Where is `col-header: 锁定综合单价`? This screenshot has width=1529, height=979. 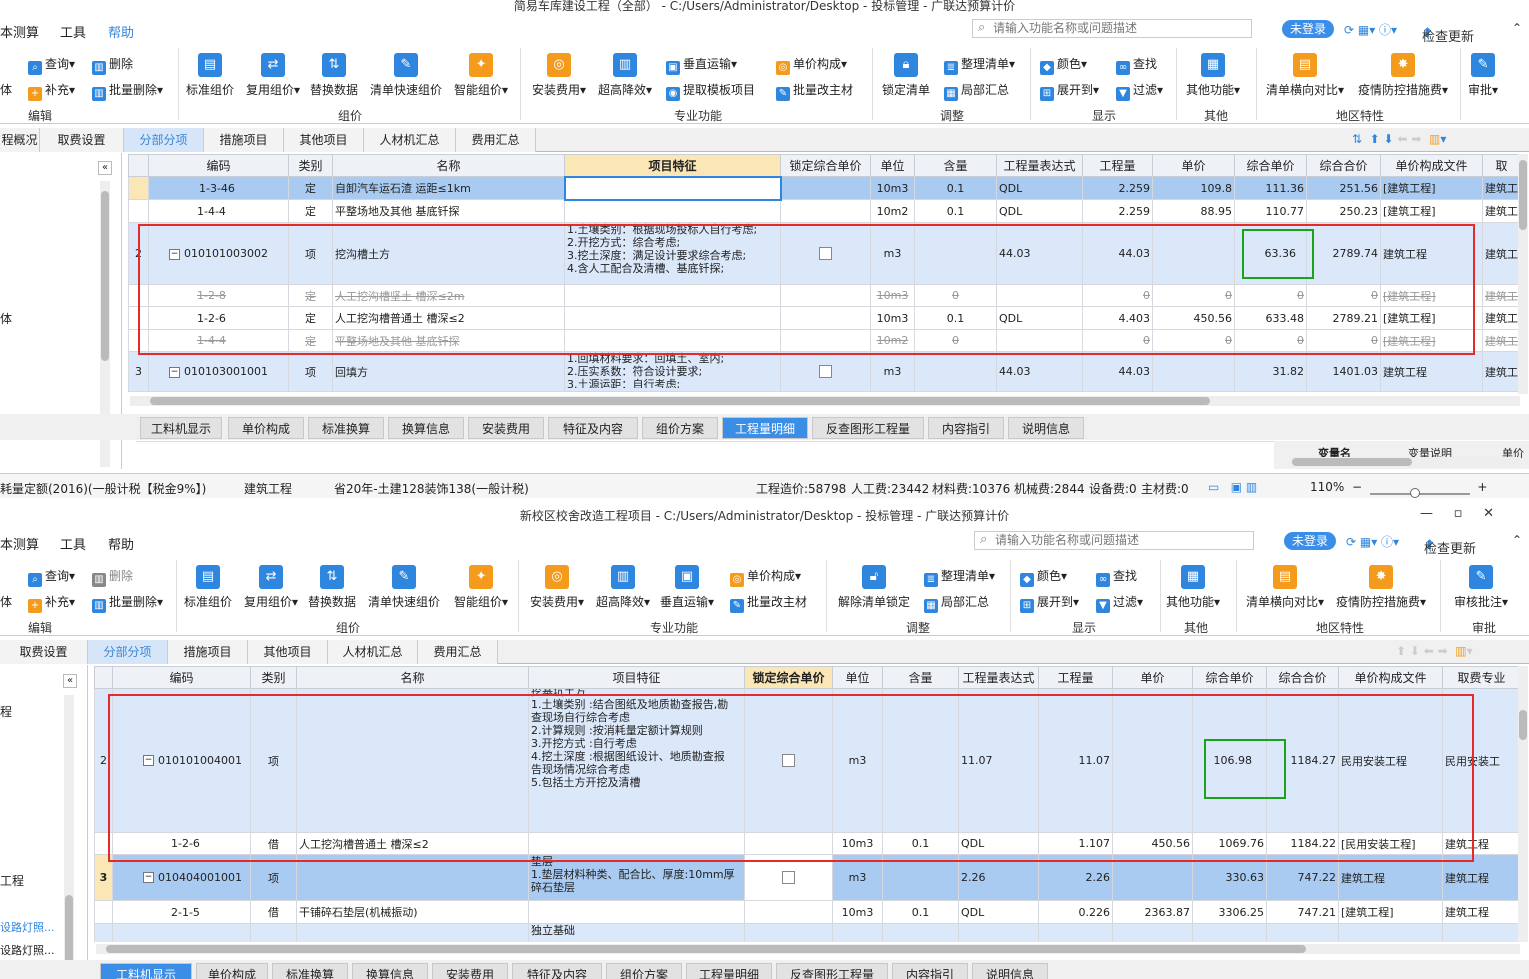
col-header: 锁定综合单价 is located at coordinates (788, 677).